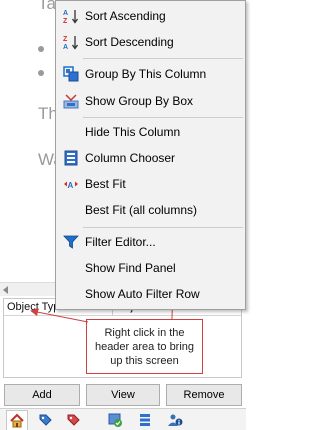  I want to click on remove-button: Remove, so click(204, 395).